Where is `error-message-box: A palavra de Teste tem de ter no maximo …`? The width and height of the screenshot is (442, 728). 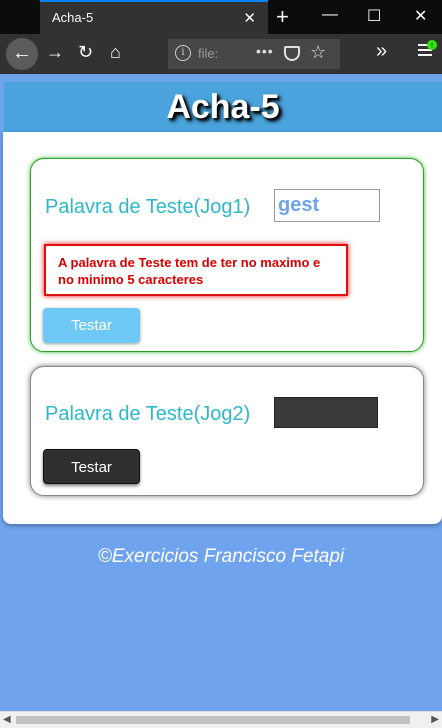
error-message-box: A palavra de Teste tem de ter no maximo … is located at coordinates (196, 270).